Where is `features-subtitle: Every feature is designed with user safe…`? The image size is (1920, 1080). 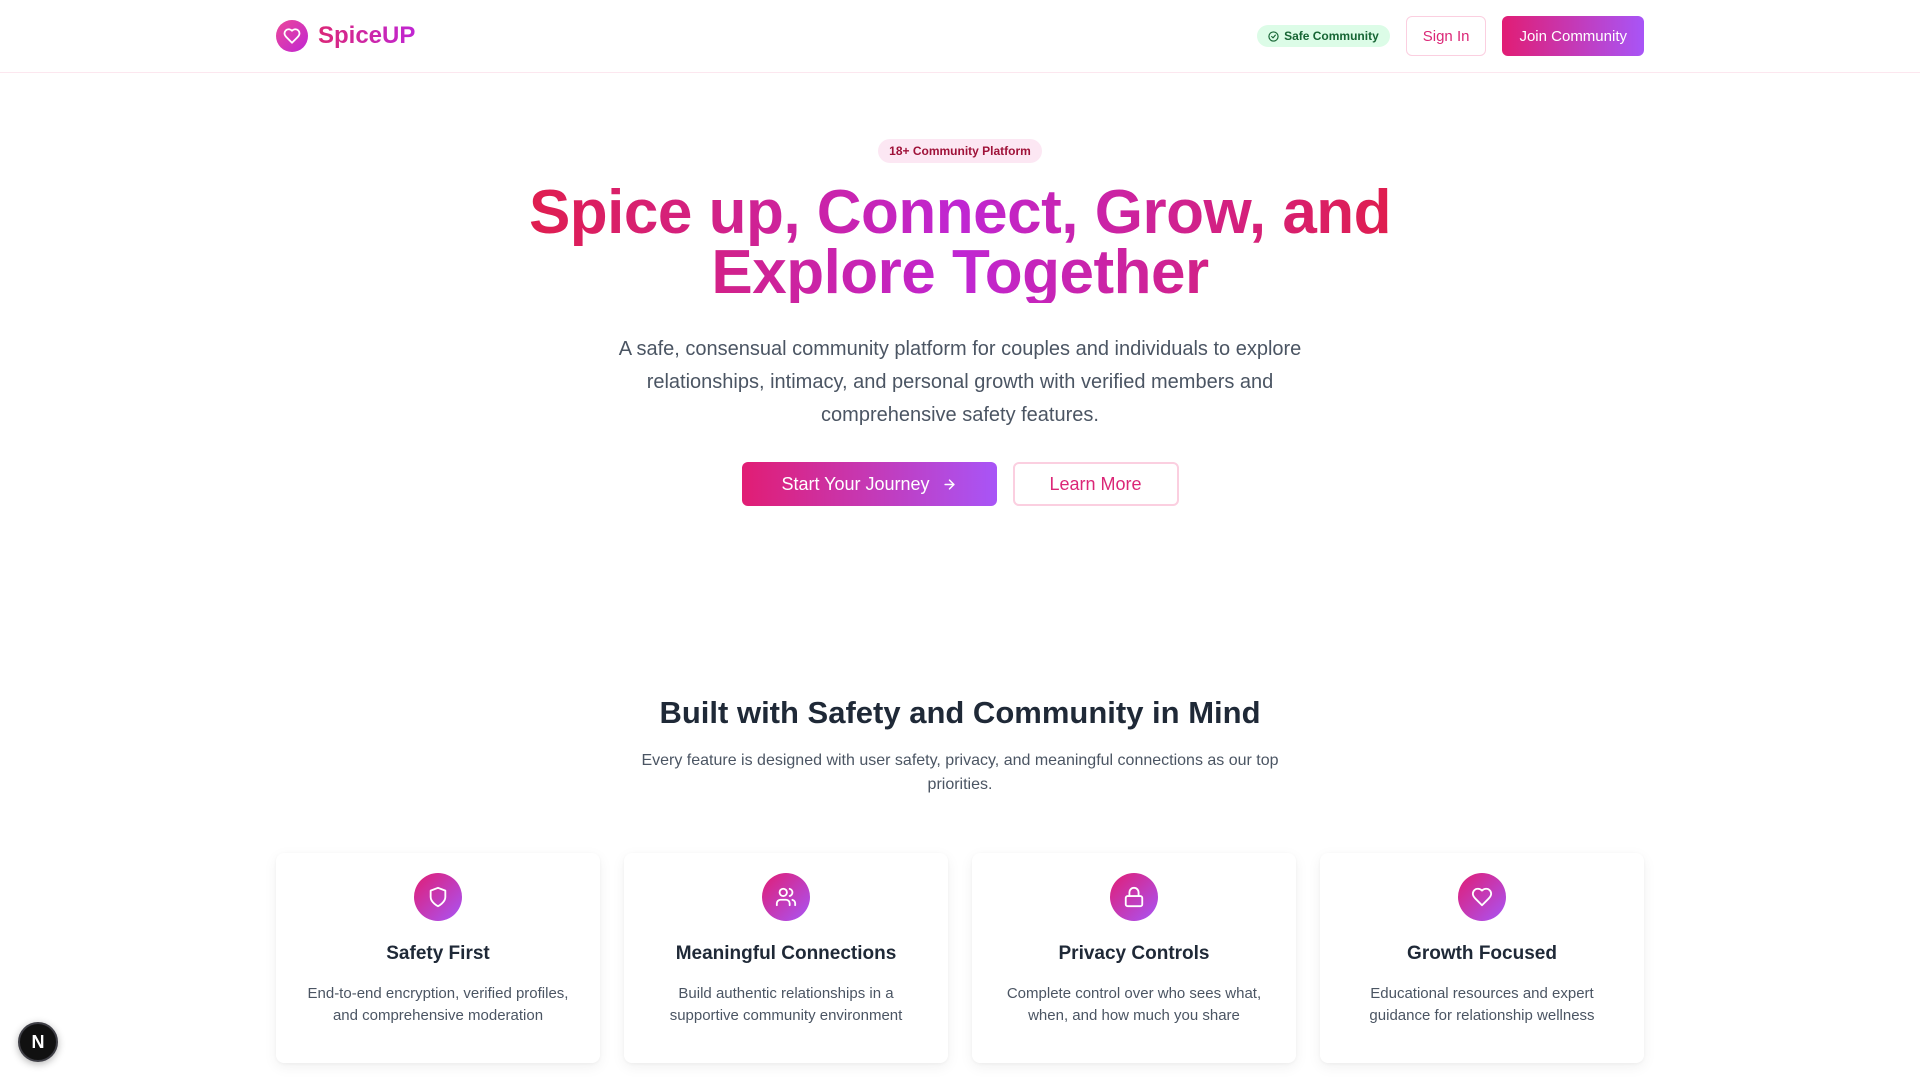 features-subtitle: Every feature is designed with user safe… is located at coordinates (960, 772).